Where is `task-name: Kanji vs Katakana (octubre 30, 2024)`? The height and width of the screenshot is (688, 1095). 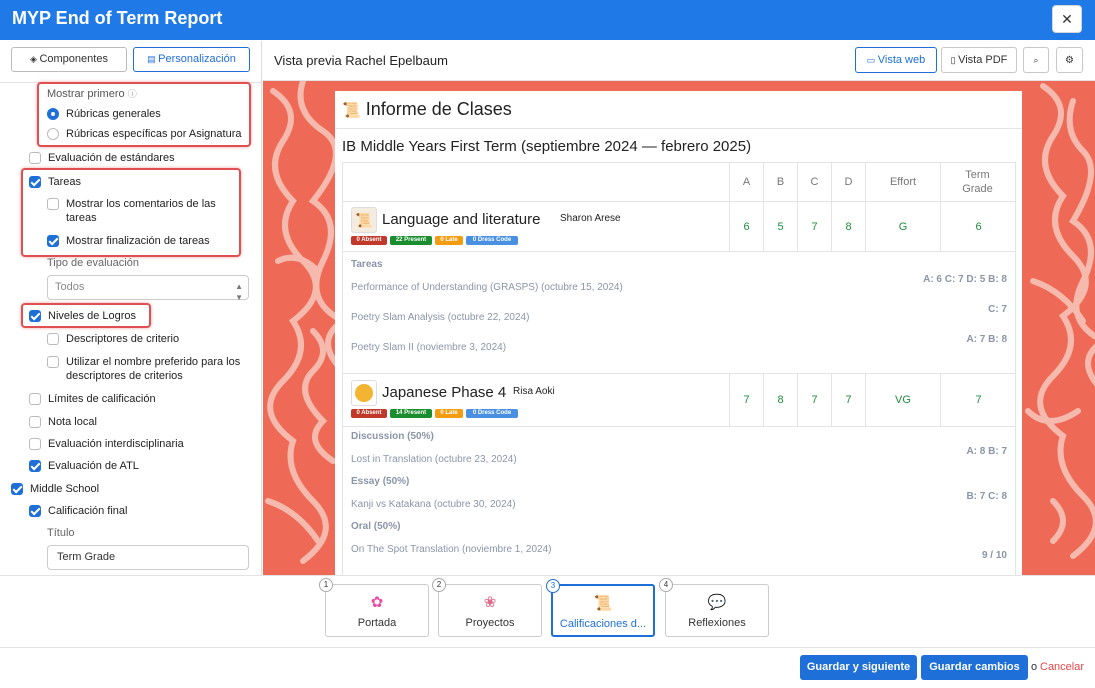 task-name: Kanji vs Katakana (octubre 30, 2024) is located at coordinates (433, 504).